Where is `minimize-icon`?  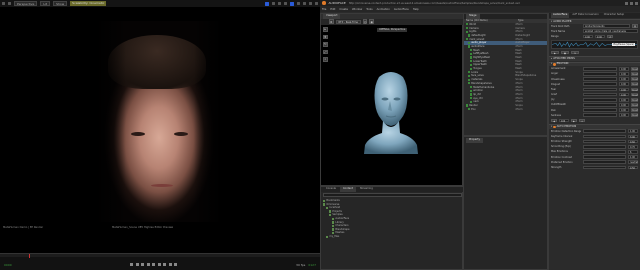
minimize-icon is located at coordinates (626, 3).